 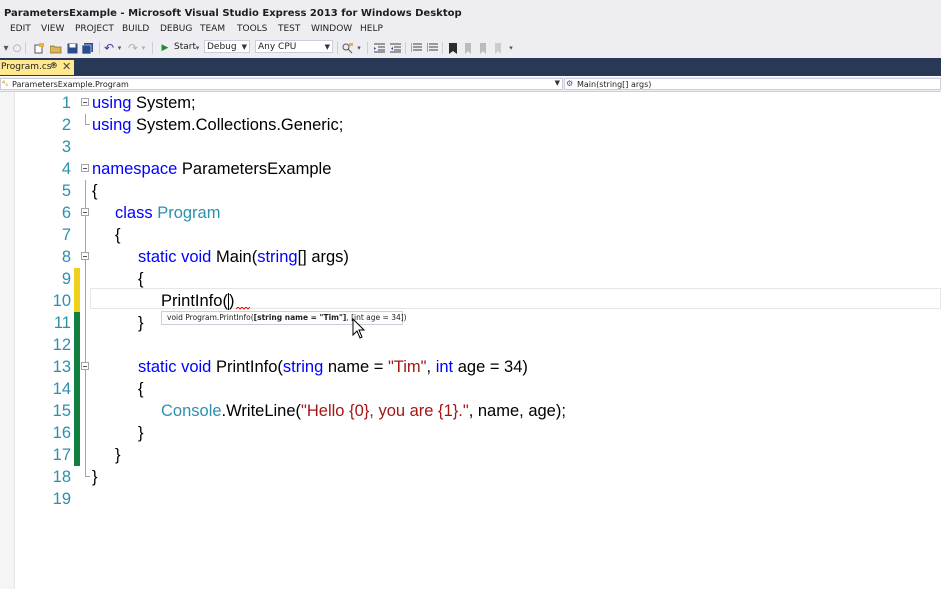 I want to click on code-text: {, so click(x=141, y=389).